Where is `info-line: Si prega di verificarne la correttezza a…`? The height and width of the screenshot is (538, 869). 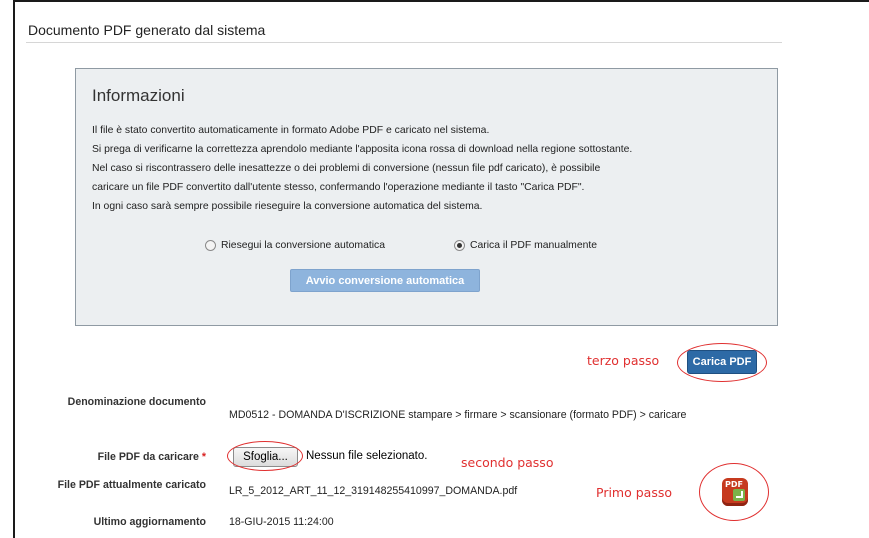 info-line: Si prega di verificarne la correttezza a… is located at coordinates (362, 149).